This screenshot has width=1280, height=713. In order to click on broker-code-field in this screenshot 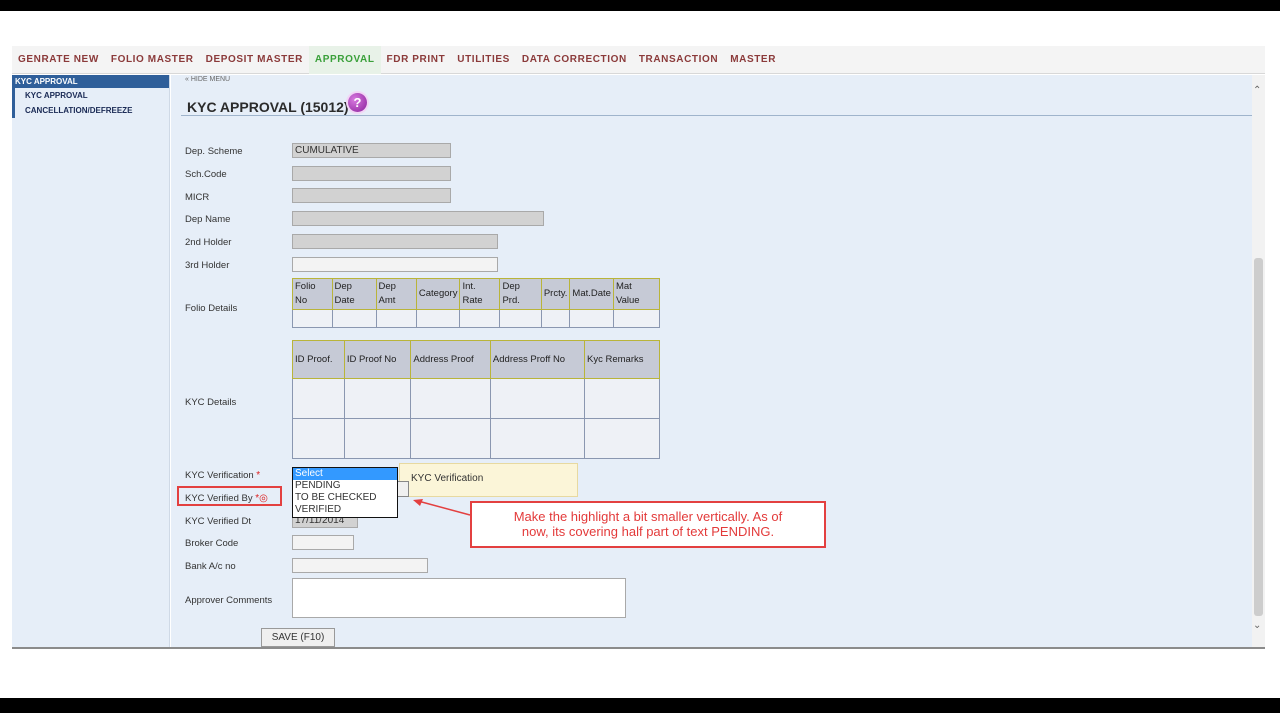, I will do `click(323, 542)`.